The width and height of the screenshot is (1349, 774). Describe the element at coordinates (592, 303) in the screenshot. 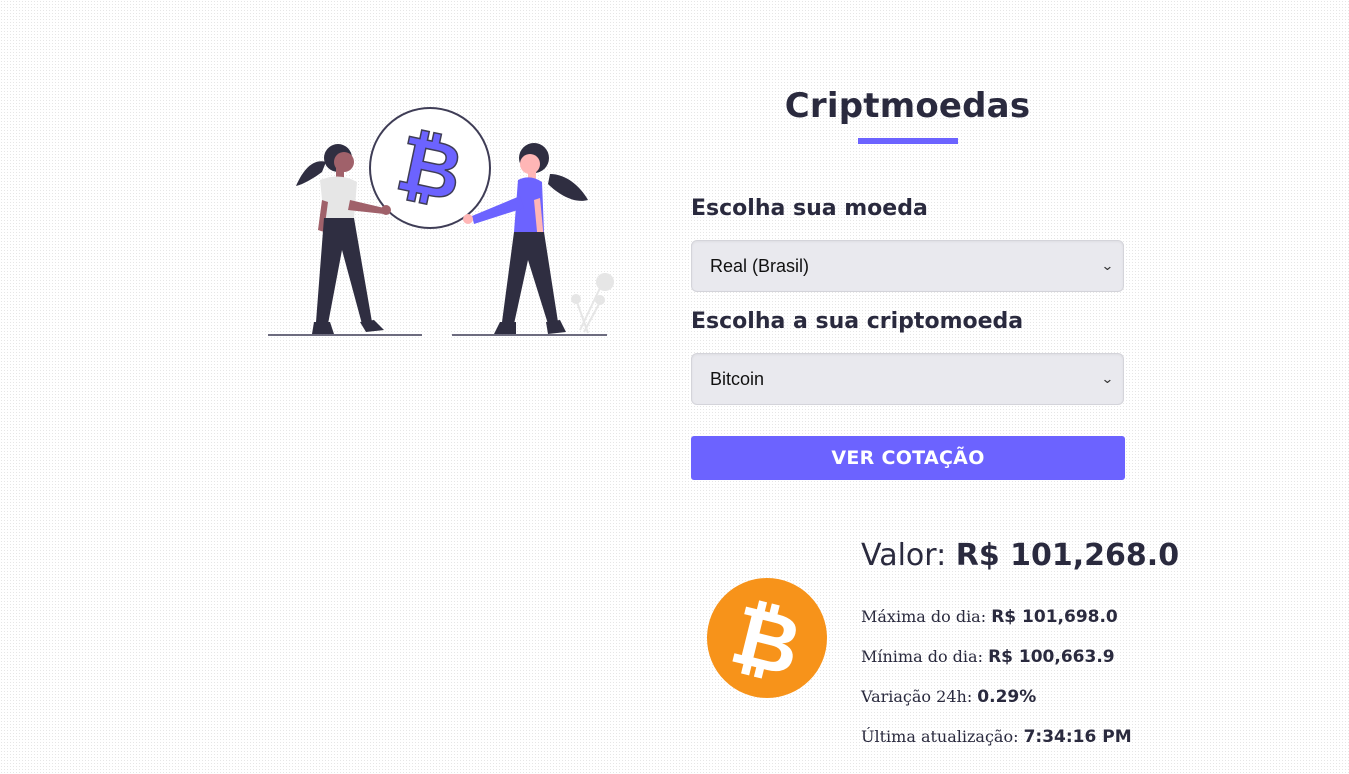

I see `plant-decoration` at that location.